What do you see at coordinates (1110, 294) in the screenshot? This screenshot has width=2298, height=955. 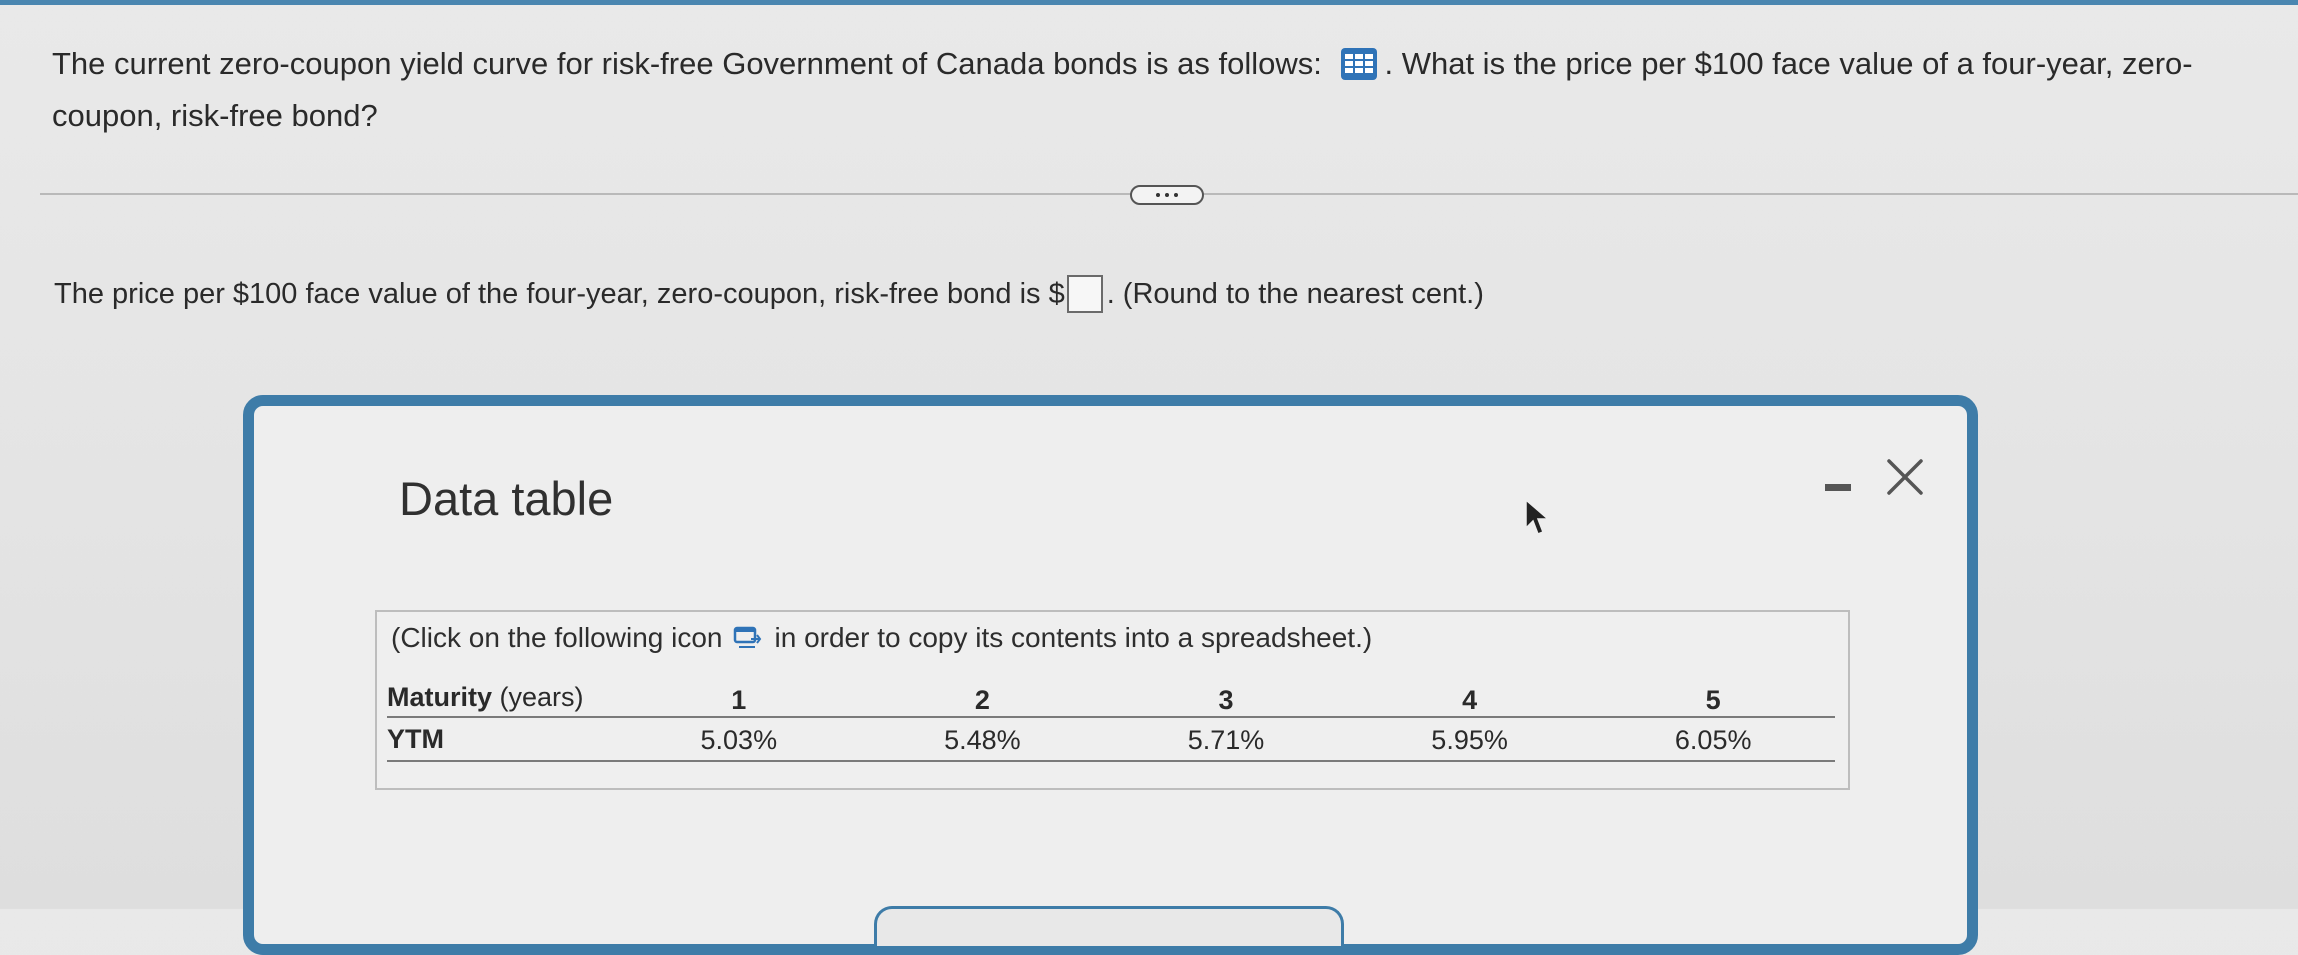 I see `answer-suffix: .` at bounding box center [1110, 294].